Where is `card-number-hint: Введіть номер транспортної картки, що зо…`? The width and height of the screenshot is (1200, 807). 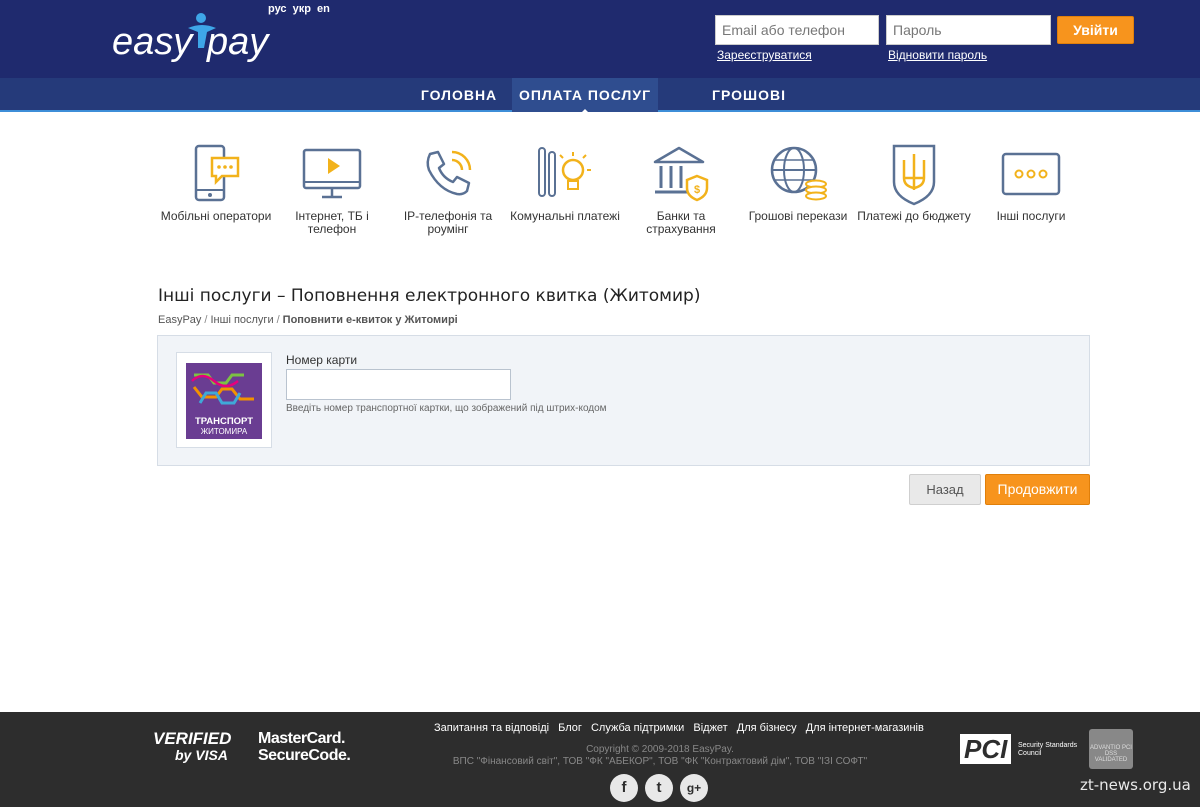
card-number-hint: Введіть номер транспортної картки, що зо… is located at coordinates (446, 408).